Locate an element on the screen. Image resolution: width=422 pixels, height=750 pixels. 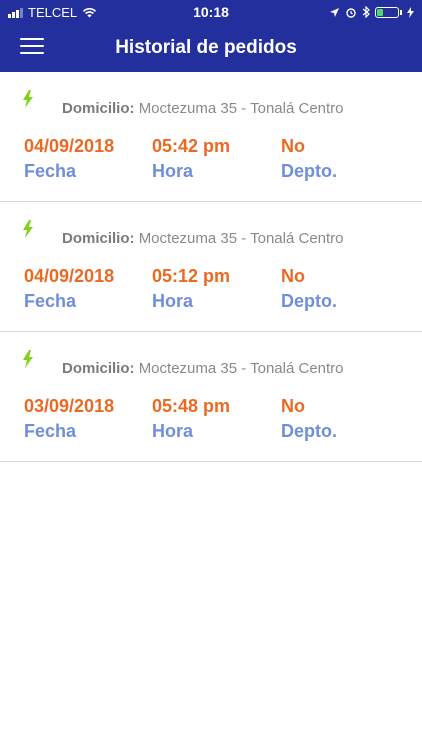
order-time: 05:42 pm is located at coordinates (191, 146).